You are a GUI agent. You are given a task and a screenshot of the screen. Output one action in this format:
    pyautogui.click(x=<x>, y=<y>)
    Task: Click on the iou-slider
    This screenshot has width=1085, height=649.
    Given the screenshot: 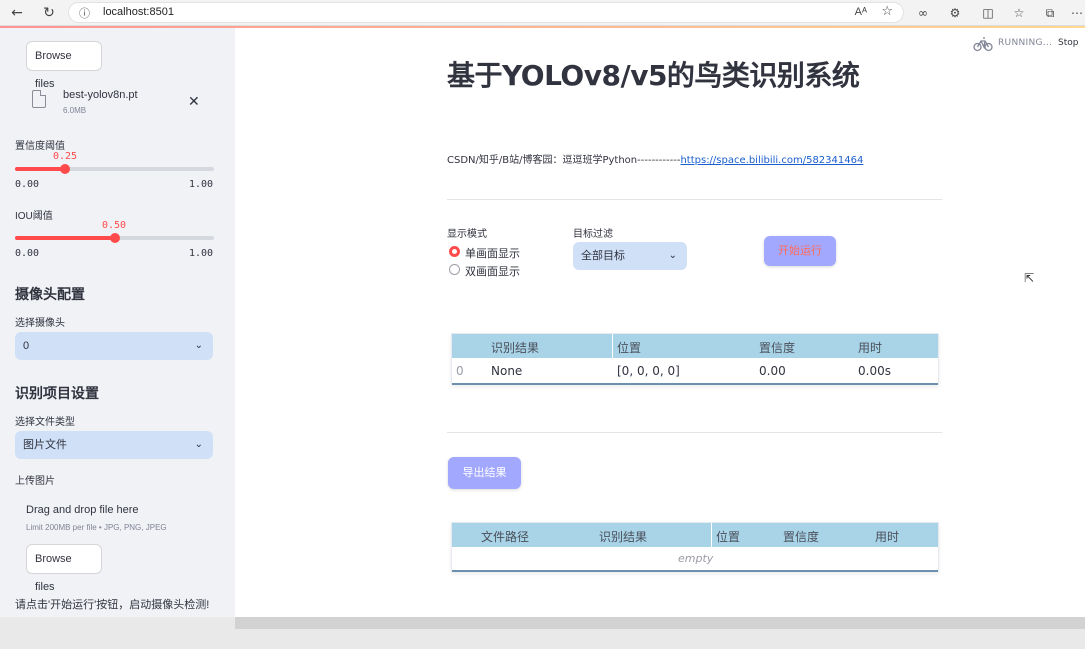 What is the action you would take?
    pyautogui.click(x=114, y=238)
    